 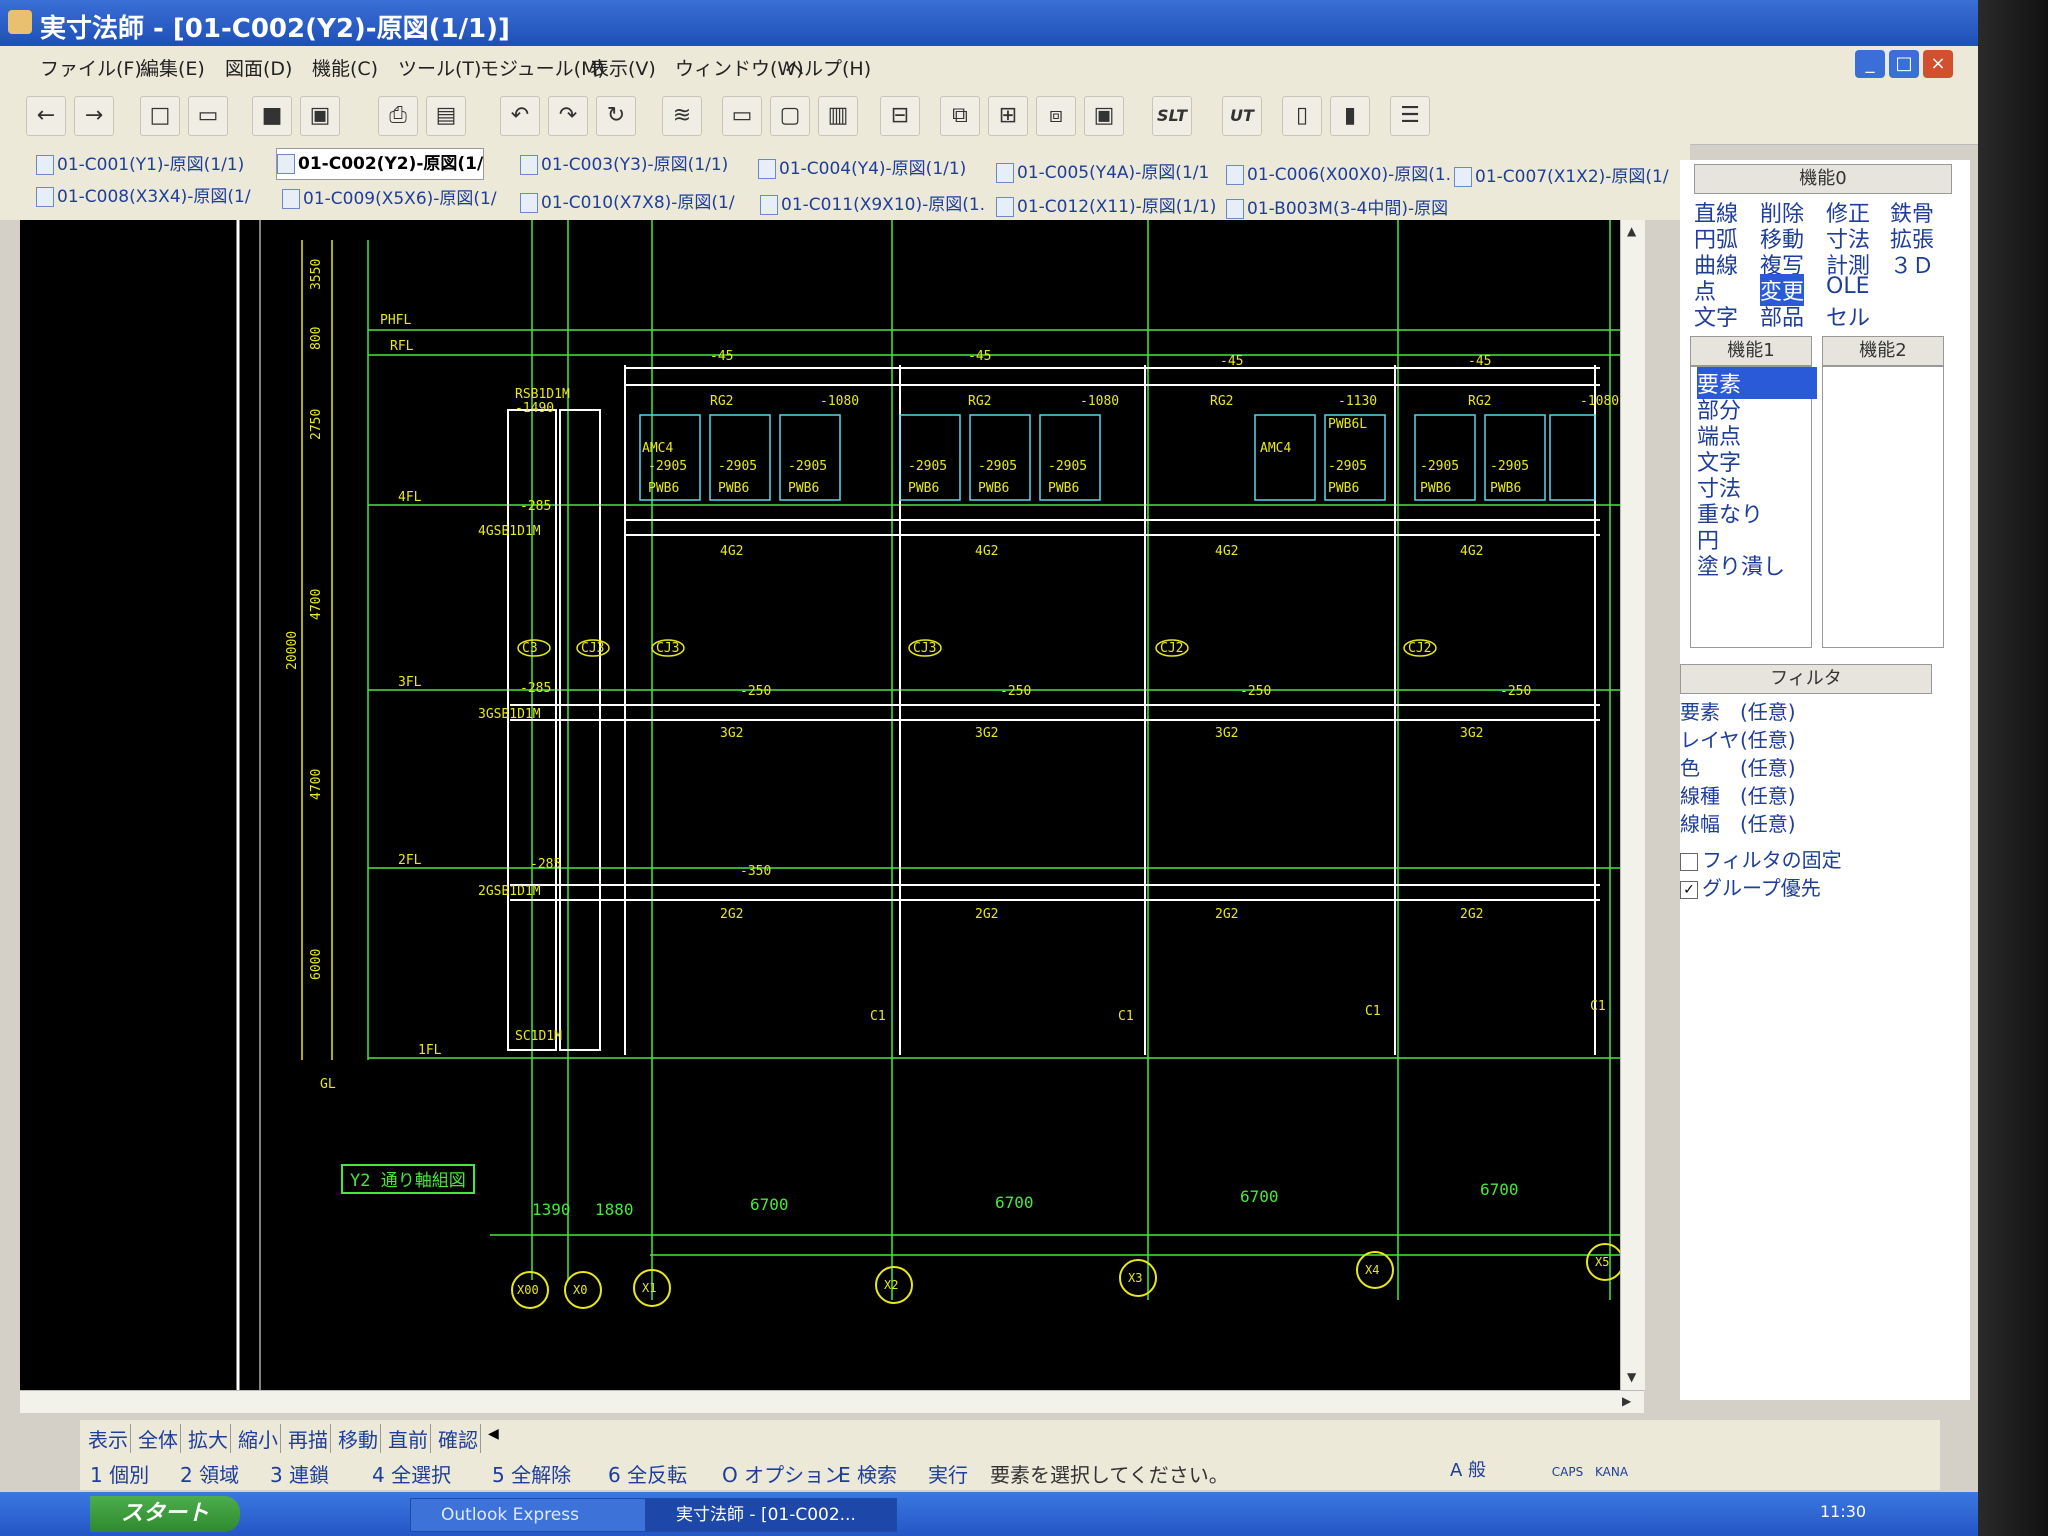 I want to click on cmd-view: 表示, so click(x=108, y=1438).